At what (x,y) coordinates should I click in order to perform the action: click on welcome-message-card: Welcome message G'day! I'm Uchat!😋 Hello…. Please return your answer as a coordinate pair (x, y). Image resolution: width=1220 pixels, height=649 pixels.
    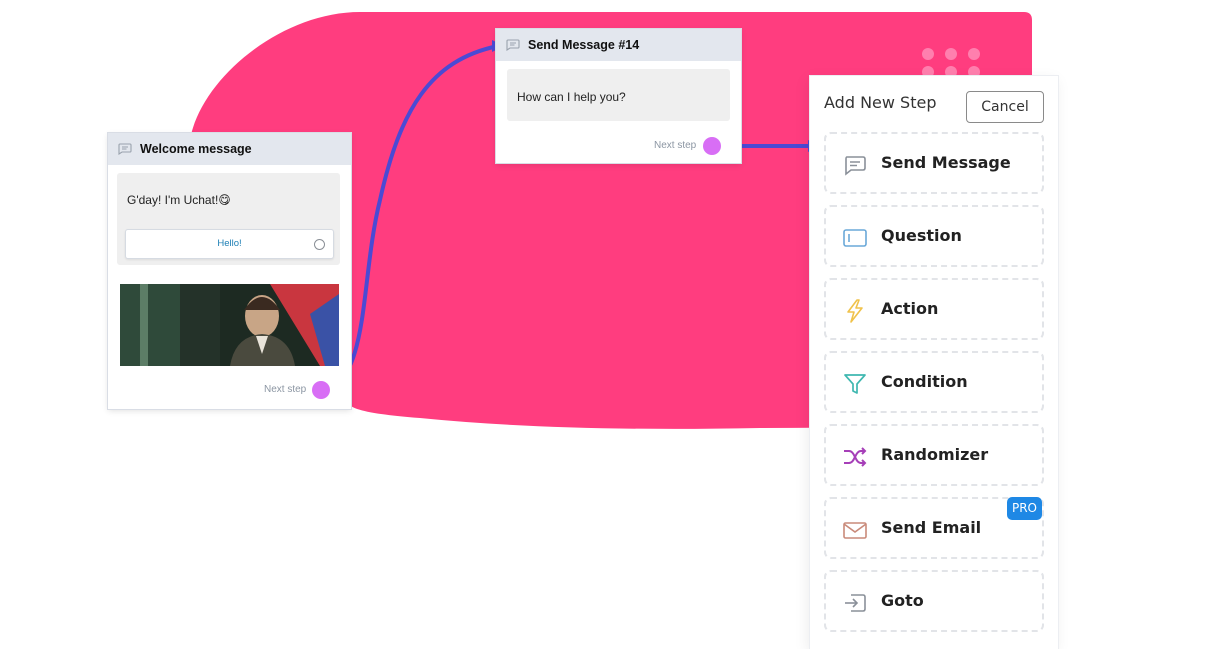
    Looking at the image, I should click on (229, 271).